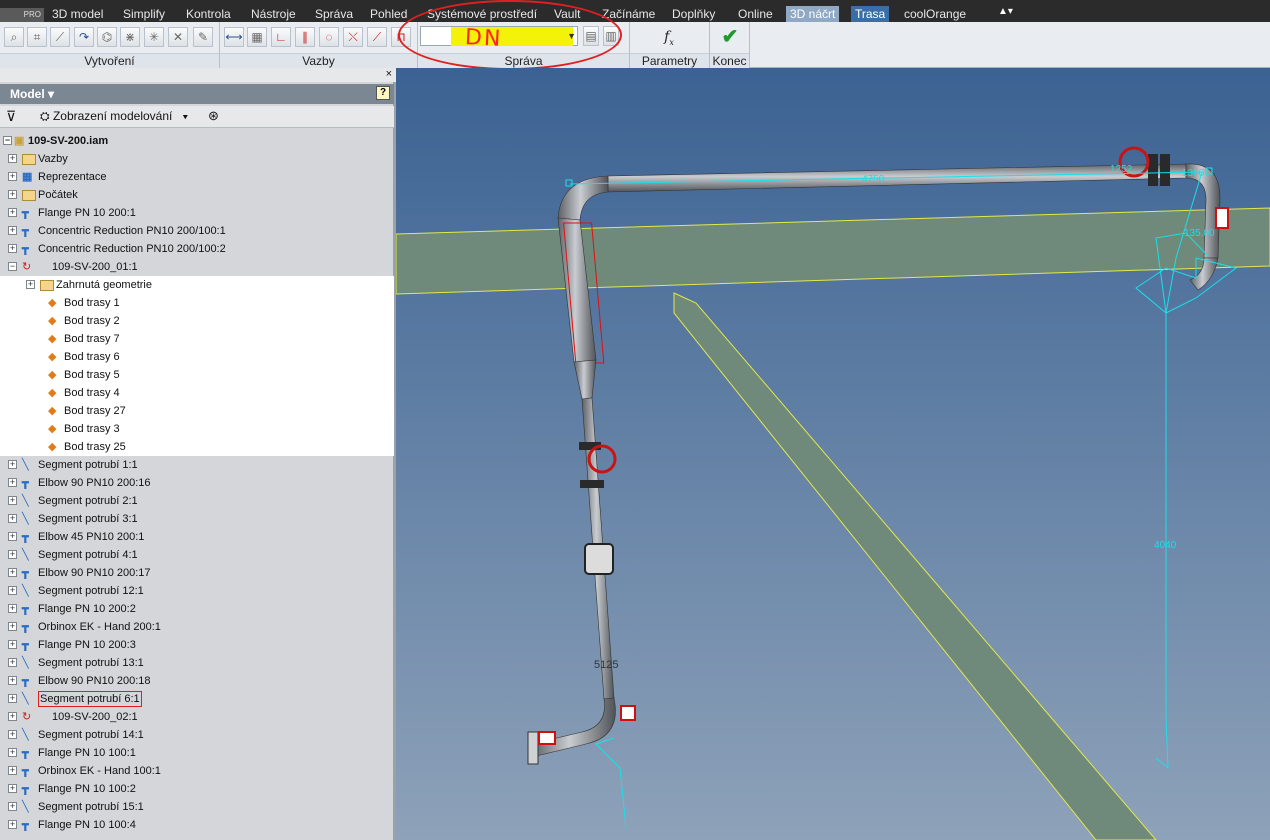 This screenshot has height=840, width=1270. Describe the element at coordinates (197, 663) in the screenshot. I see `tree-item: + ╲ Segment potrubí 13:1` at that location.